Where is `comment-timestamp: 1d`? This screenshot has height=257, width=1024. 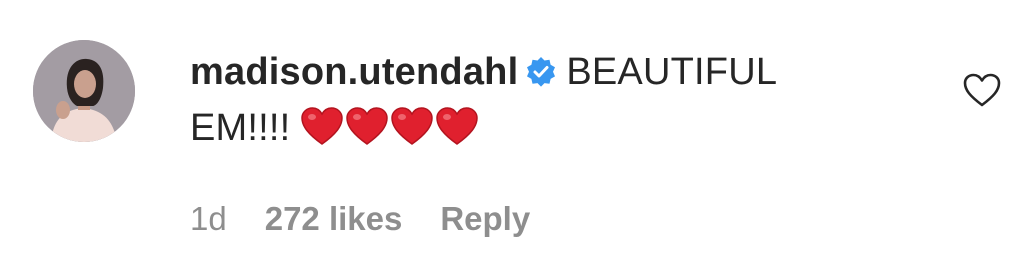 comment-timestamp: 1d is located at coordinates (208, 218).